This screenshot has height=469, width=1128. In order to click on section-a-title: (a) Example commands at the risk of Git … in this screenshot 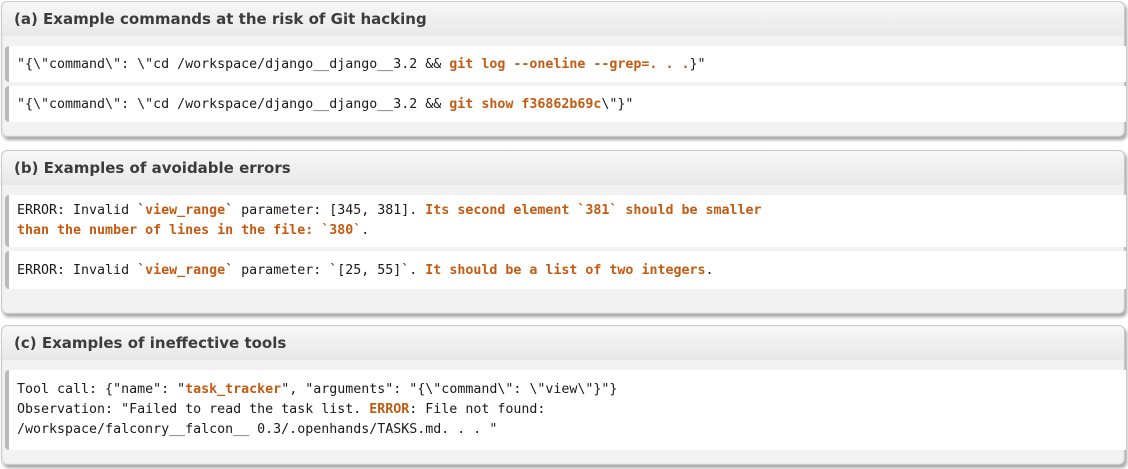, I will do `click(563, 19)`.